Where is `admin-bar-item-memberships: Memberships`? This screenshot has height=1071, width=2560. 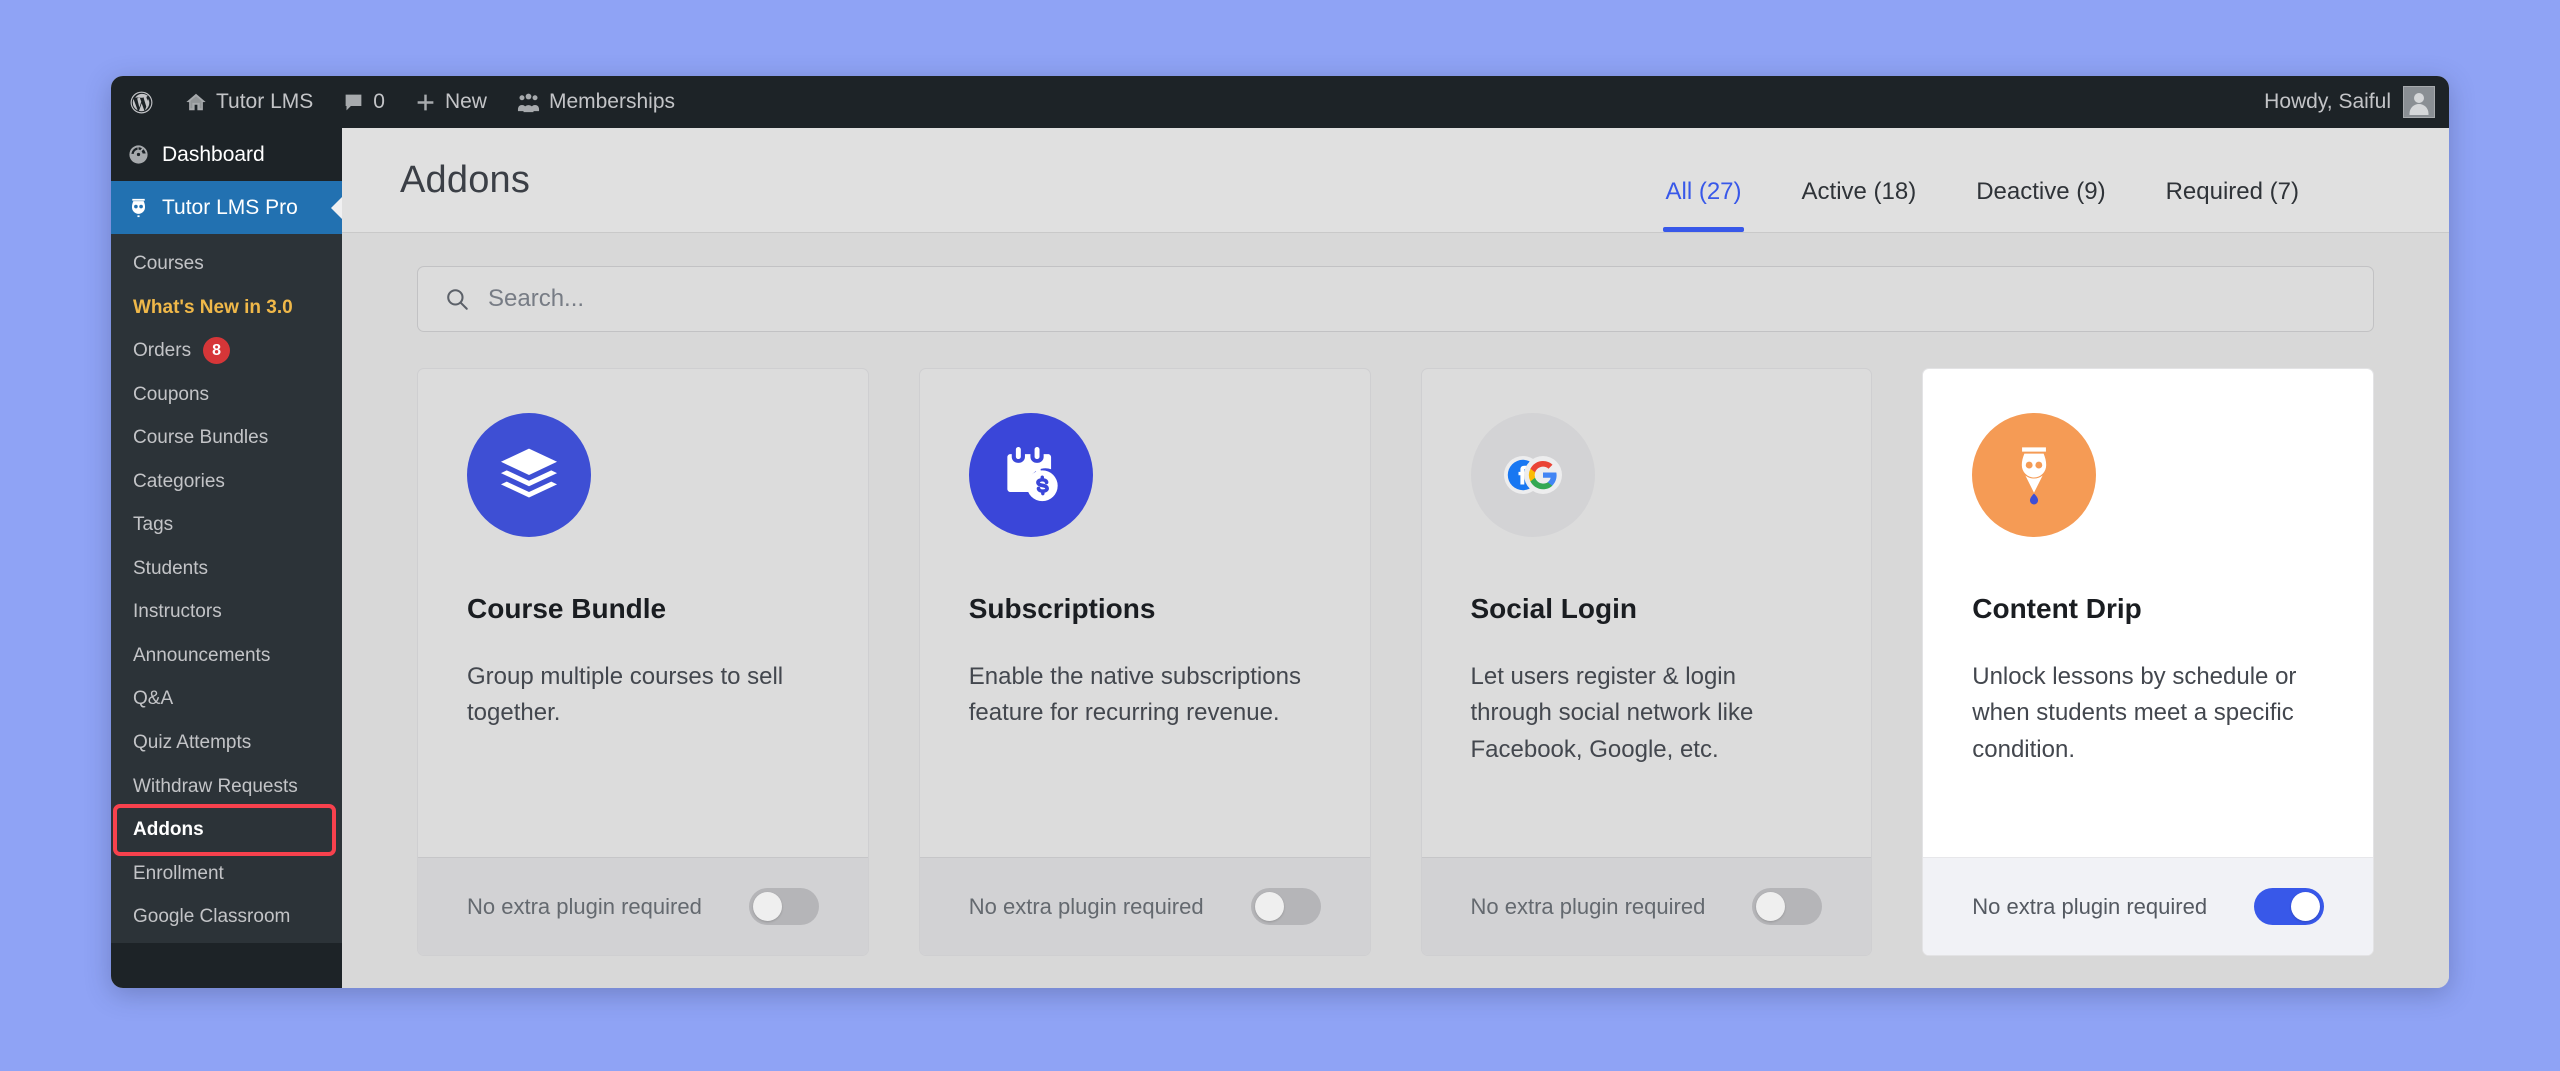 admin-bar-item-memberships: Memberships is located at coordinates (596, 102).